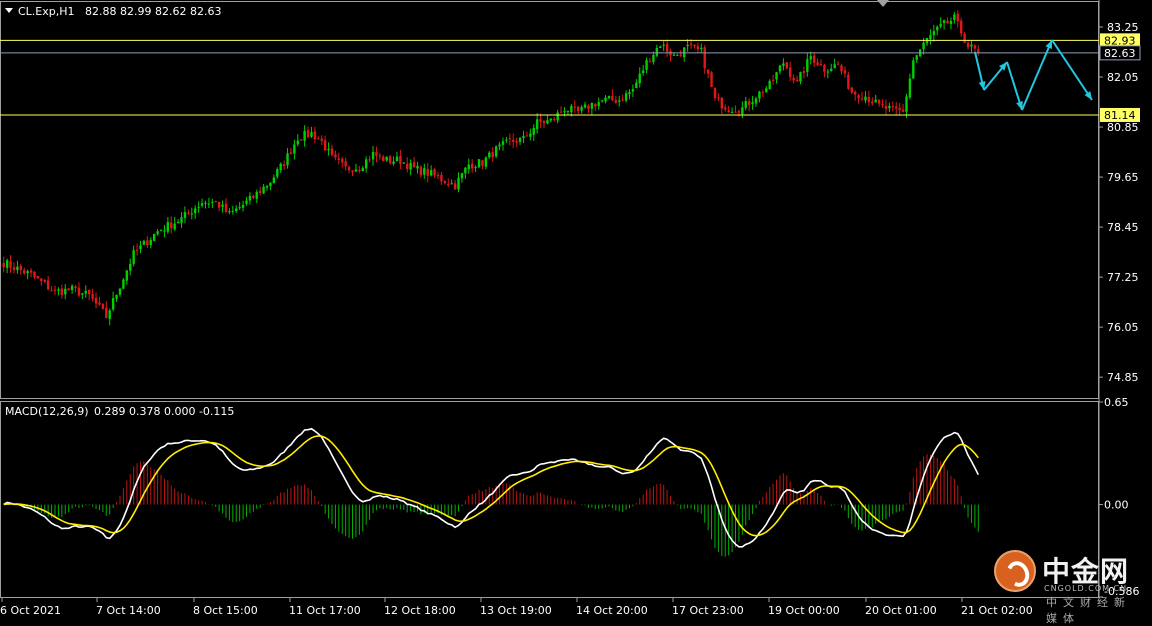 Image resolution: width=1152 pixels, height=626 pixels. Describe the element at coordinates (901, 610) in the screenshot. I see `time-tick-label: 20 Oct 01:00` at that location.